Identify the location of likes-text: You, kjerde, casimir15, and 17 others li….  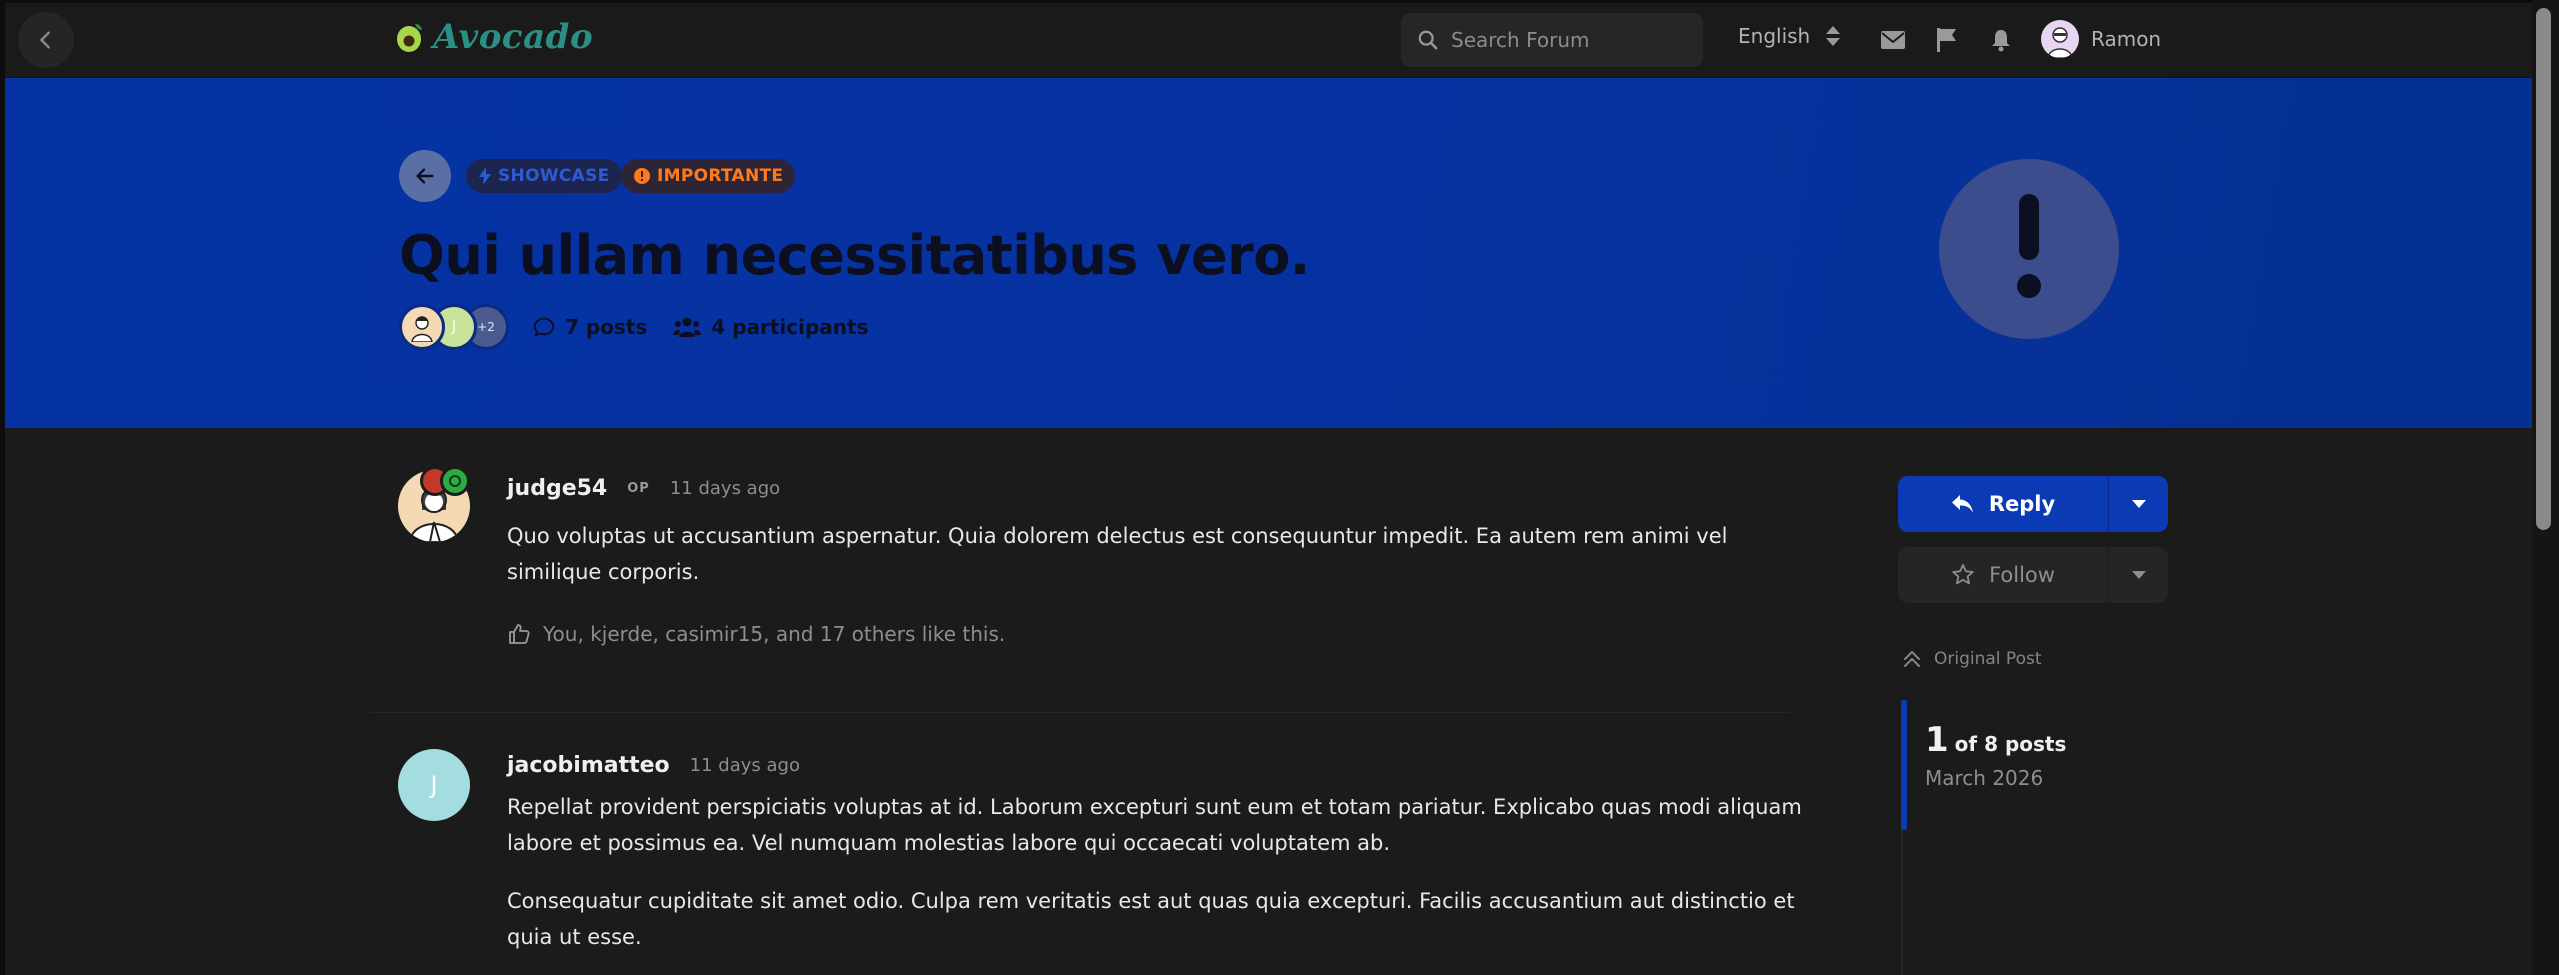
(774, 634).